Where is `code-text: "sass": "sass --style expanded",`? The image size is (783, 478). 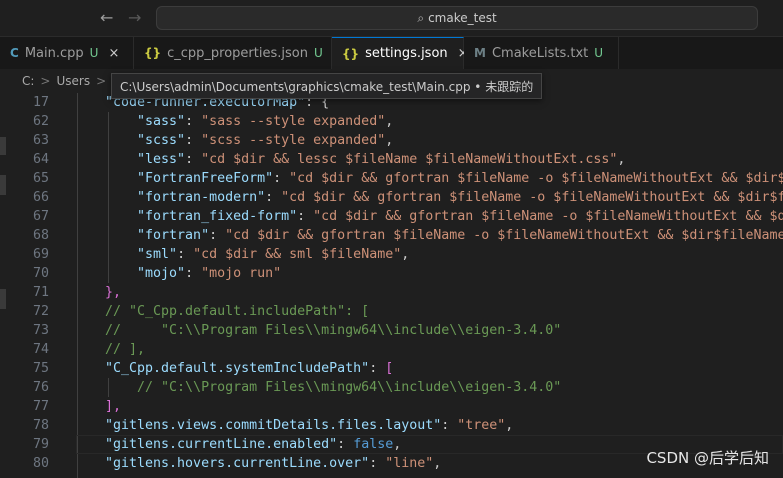
code-text: "sass": "sass --style expanded", is located at coordinates (249, 121).